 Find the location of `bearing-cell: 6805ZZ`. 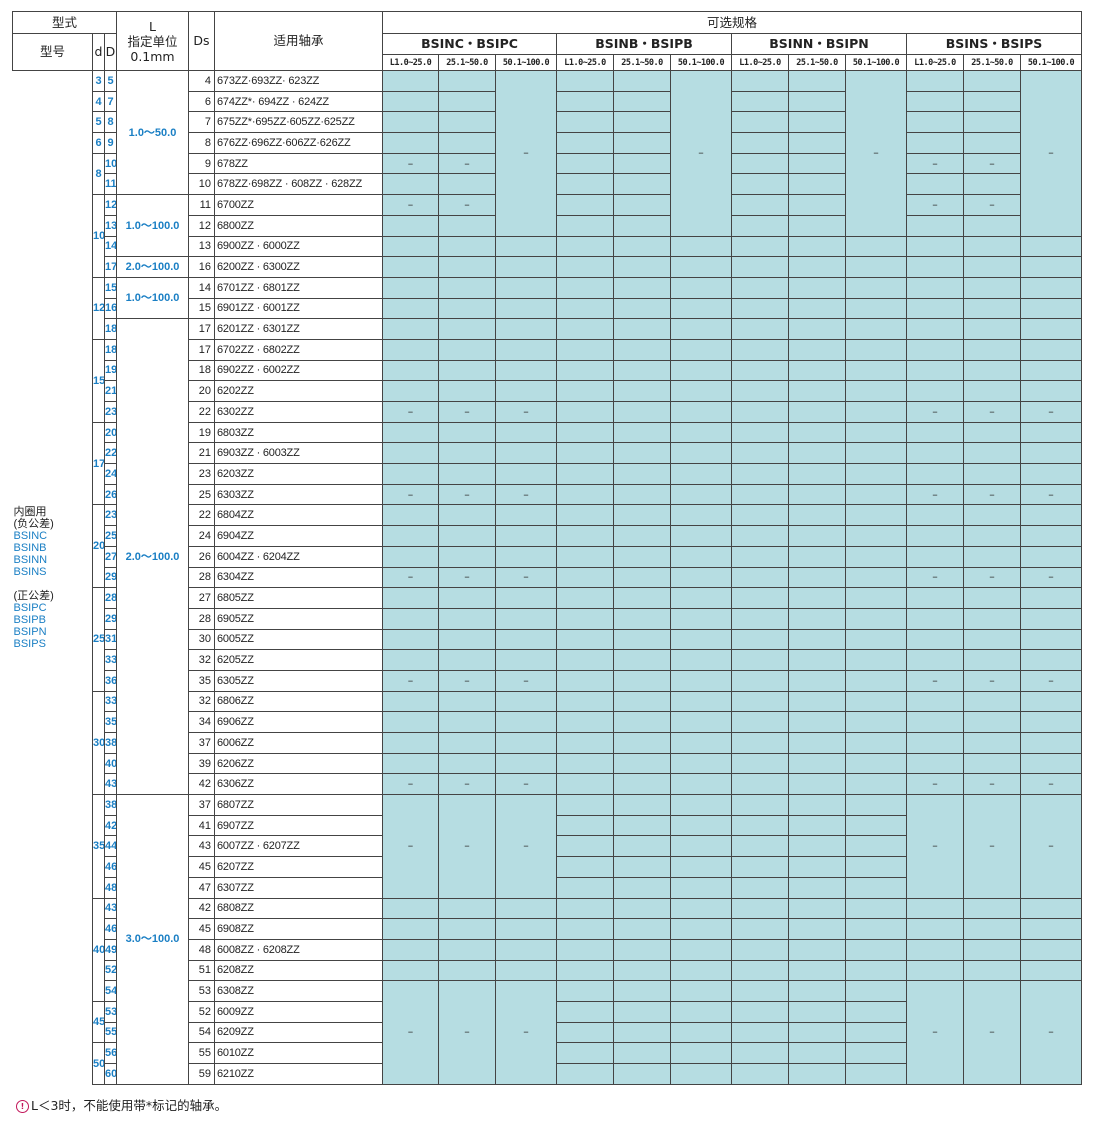

bearing-cell: 6805ZZ is located at coordinates (298, 598).